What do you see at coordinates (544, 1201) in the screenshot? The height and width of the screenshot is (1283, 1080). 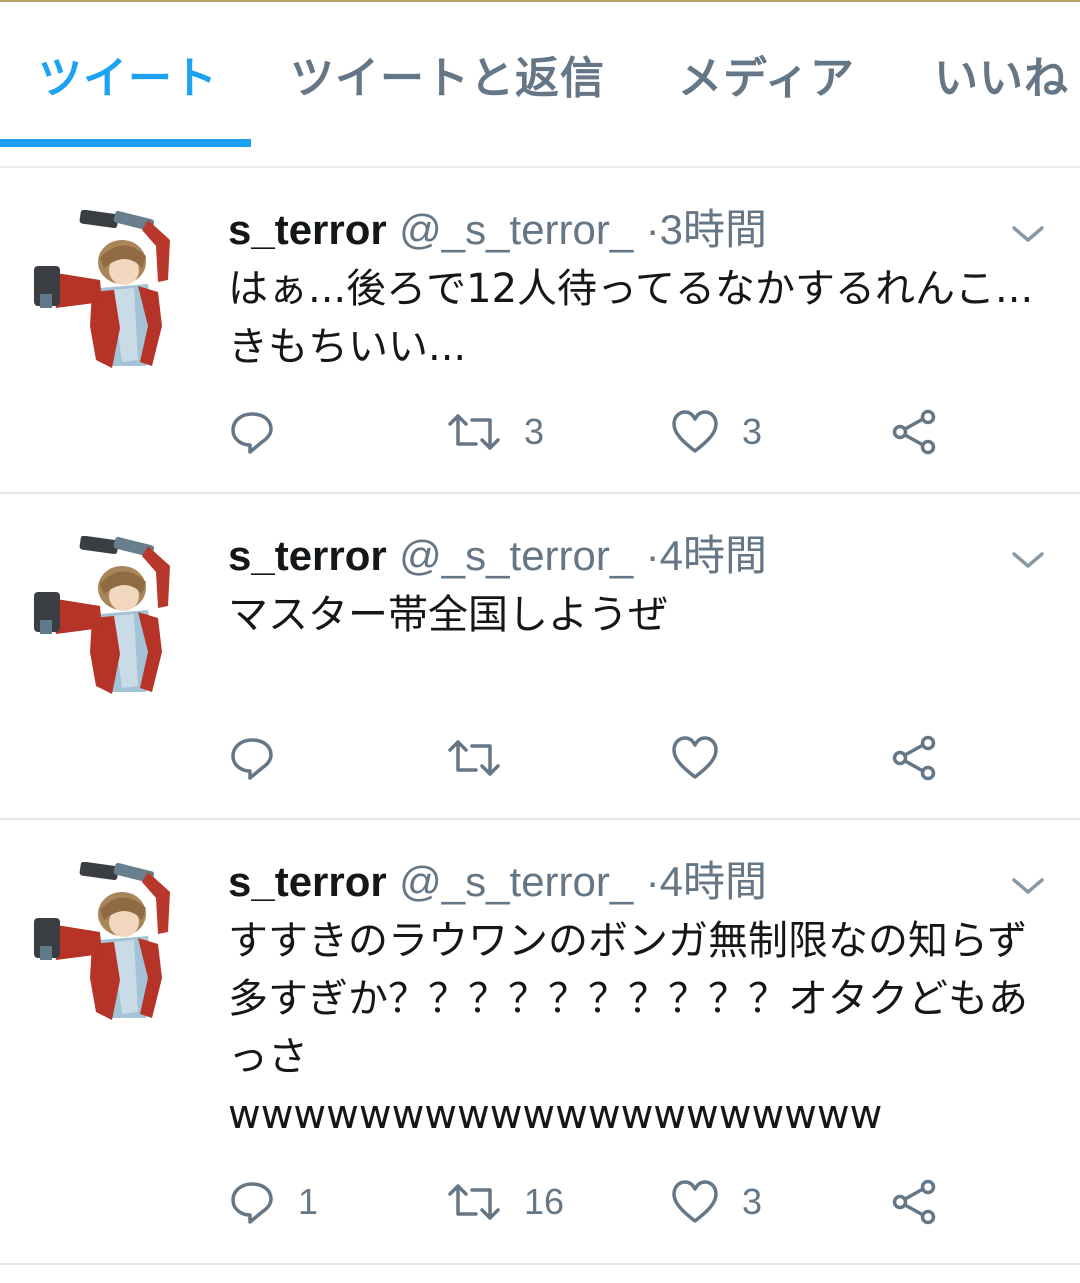 I see `retweet-count: 16` at bounding box center [544, 1201].